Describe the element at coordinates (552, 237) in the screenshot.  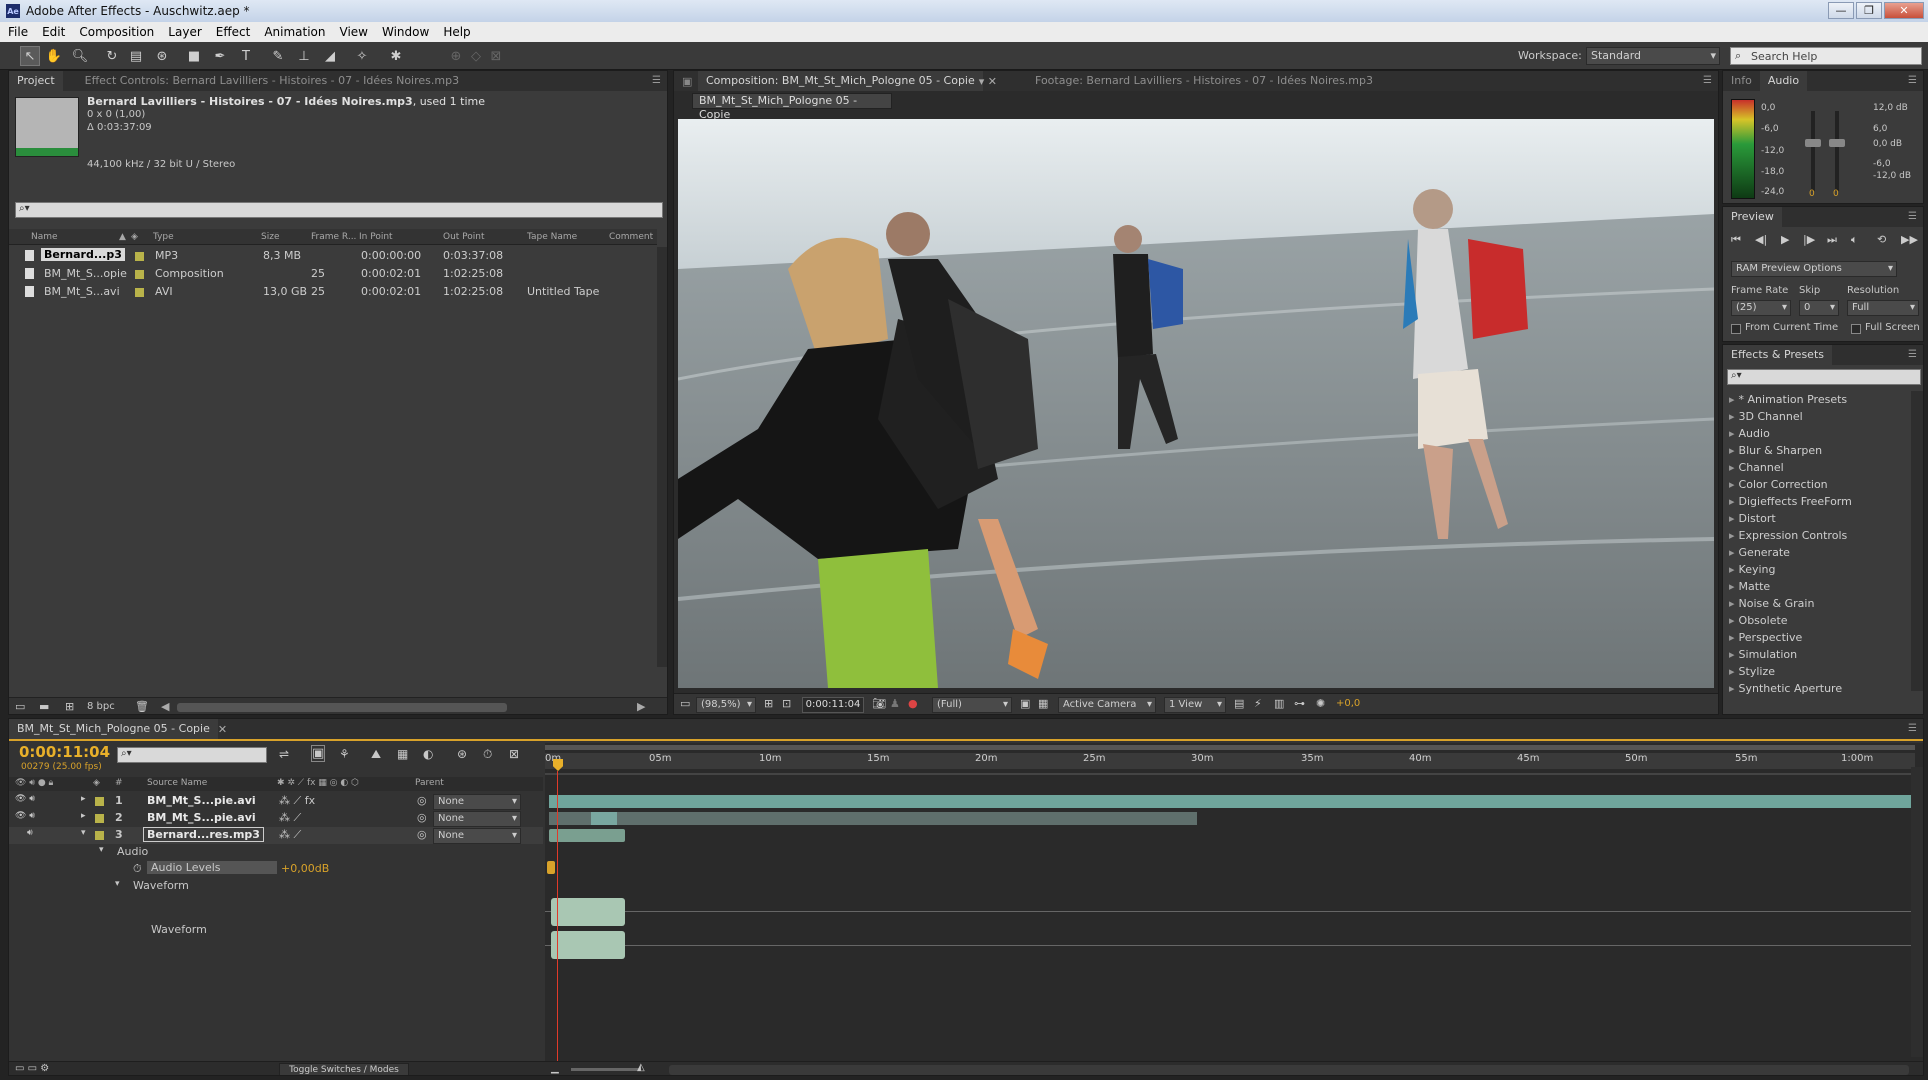
I see `col-tape-name: Tape Name` at that location.